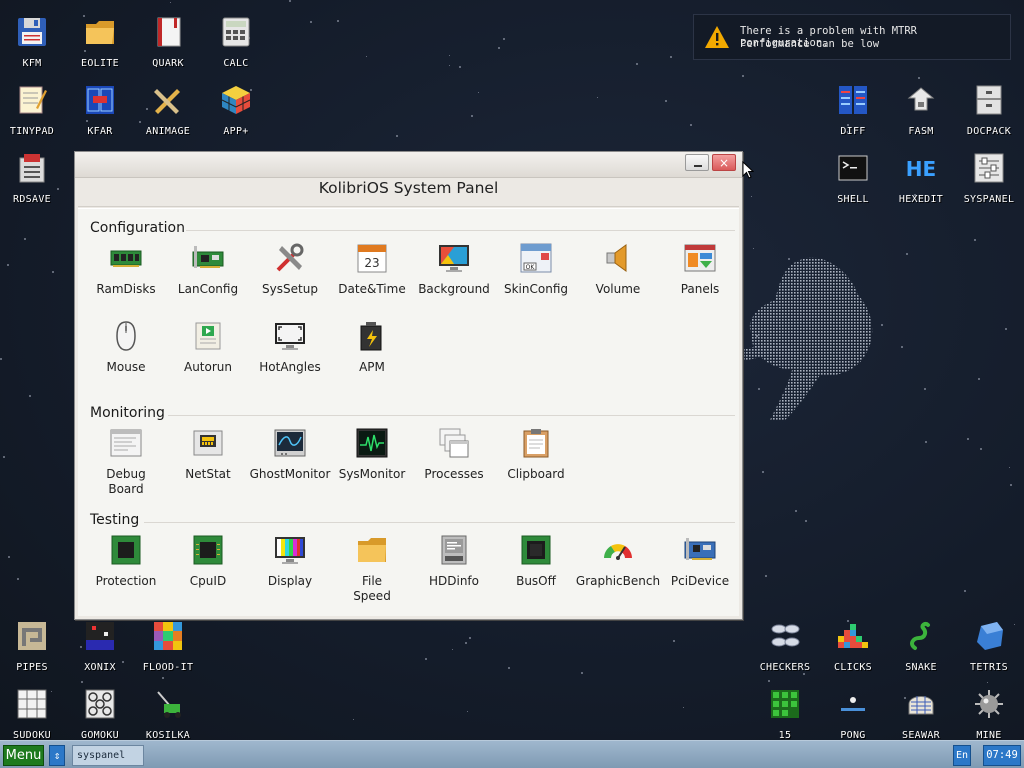 The image size is (1024, 768). Describe the element at coordinates (126, 355) in the screenshot. I see `item-mouse: Mouse` at that location.